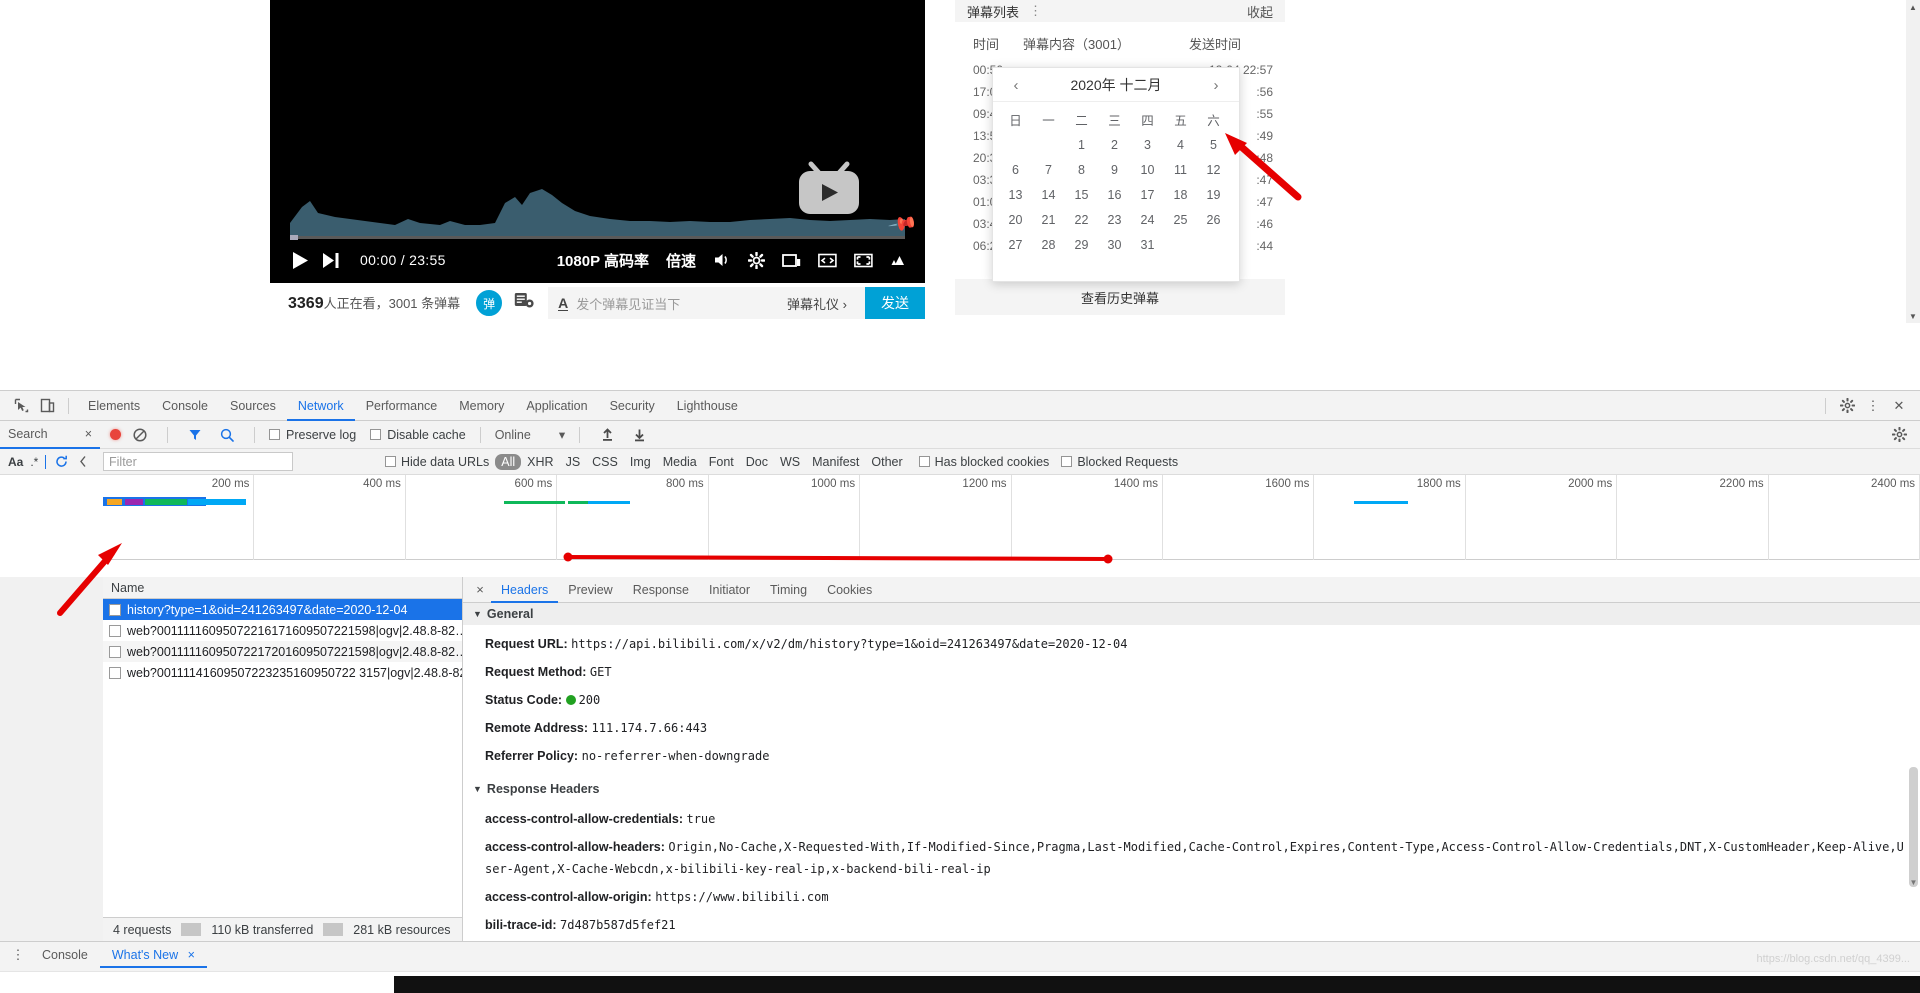 This screenshot has height=993, width=1920. I want to click on scrollbar-thumb, so click(1913, 827).